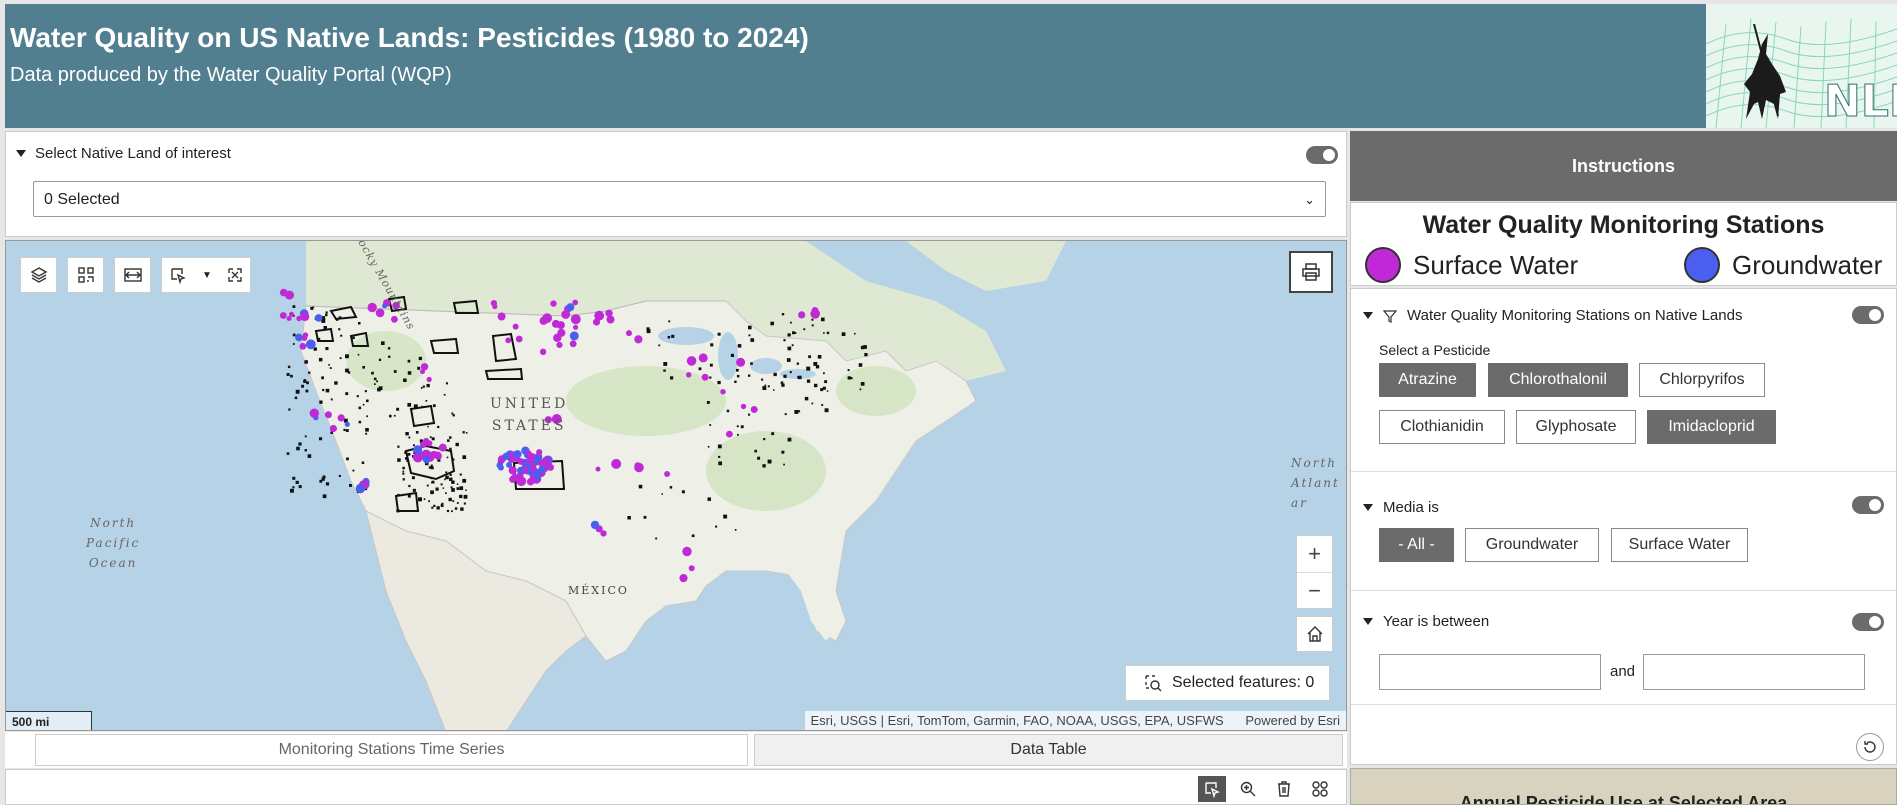 This screenshot has height=805, width=1897. What do you see at coordinates (1048, 750) in the screenshot?
I see `tab-data-table: Data Table` at bounding box center [1048, 750].